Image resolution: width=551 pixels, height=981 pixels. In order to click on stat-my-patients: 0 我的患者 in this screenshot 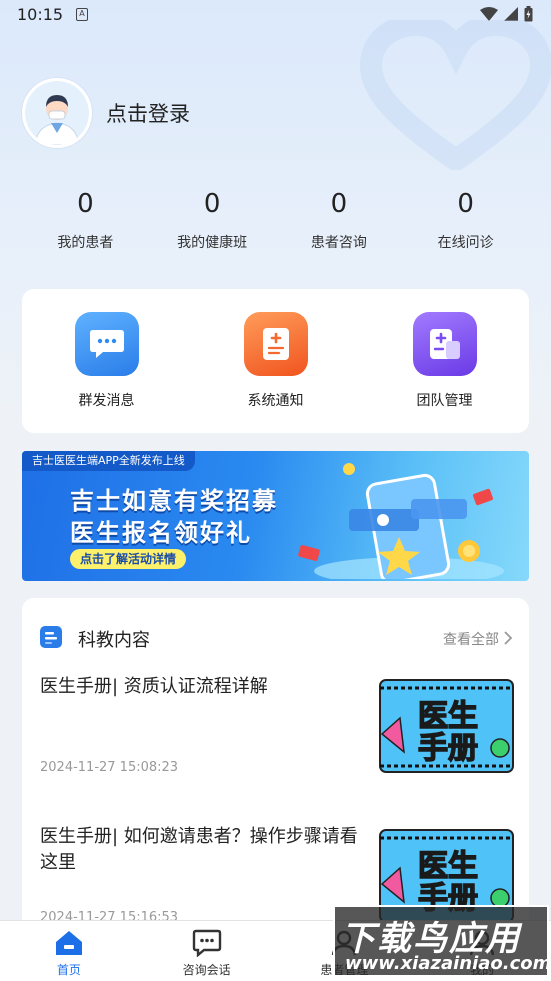, I will do `click(85, 219)`.